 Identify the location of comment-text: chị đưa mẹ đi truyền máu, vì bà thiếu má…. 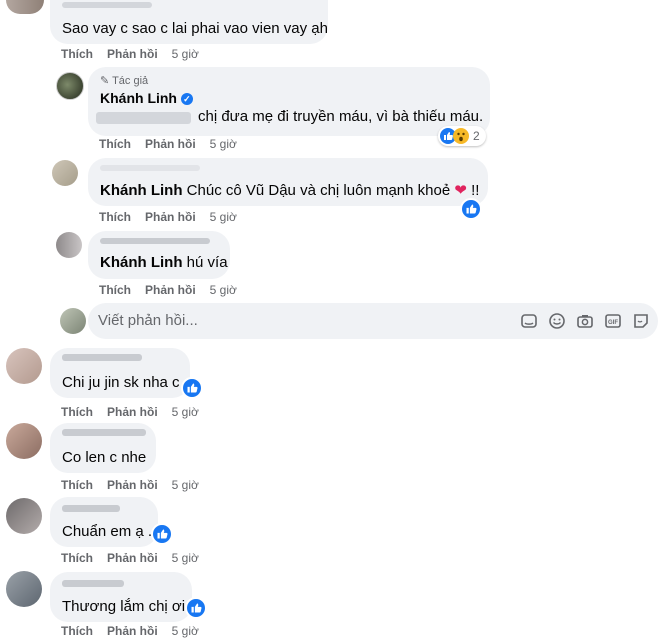
(341, 116).